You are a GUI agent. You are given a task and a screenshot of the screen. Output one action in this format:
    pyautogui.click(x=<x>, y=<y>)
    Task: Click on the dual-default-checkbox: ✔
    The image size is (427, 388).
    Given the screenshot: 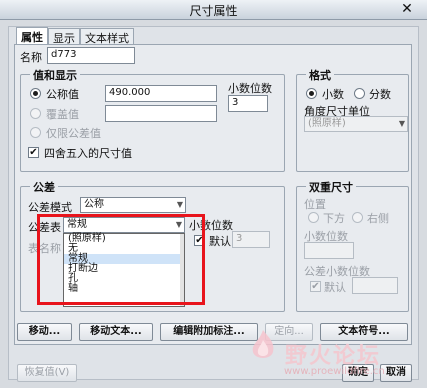 What is the action you would take?
    pyautogui.click(x=315, y=286)
    